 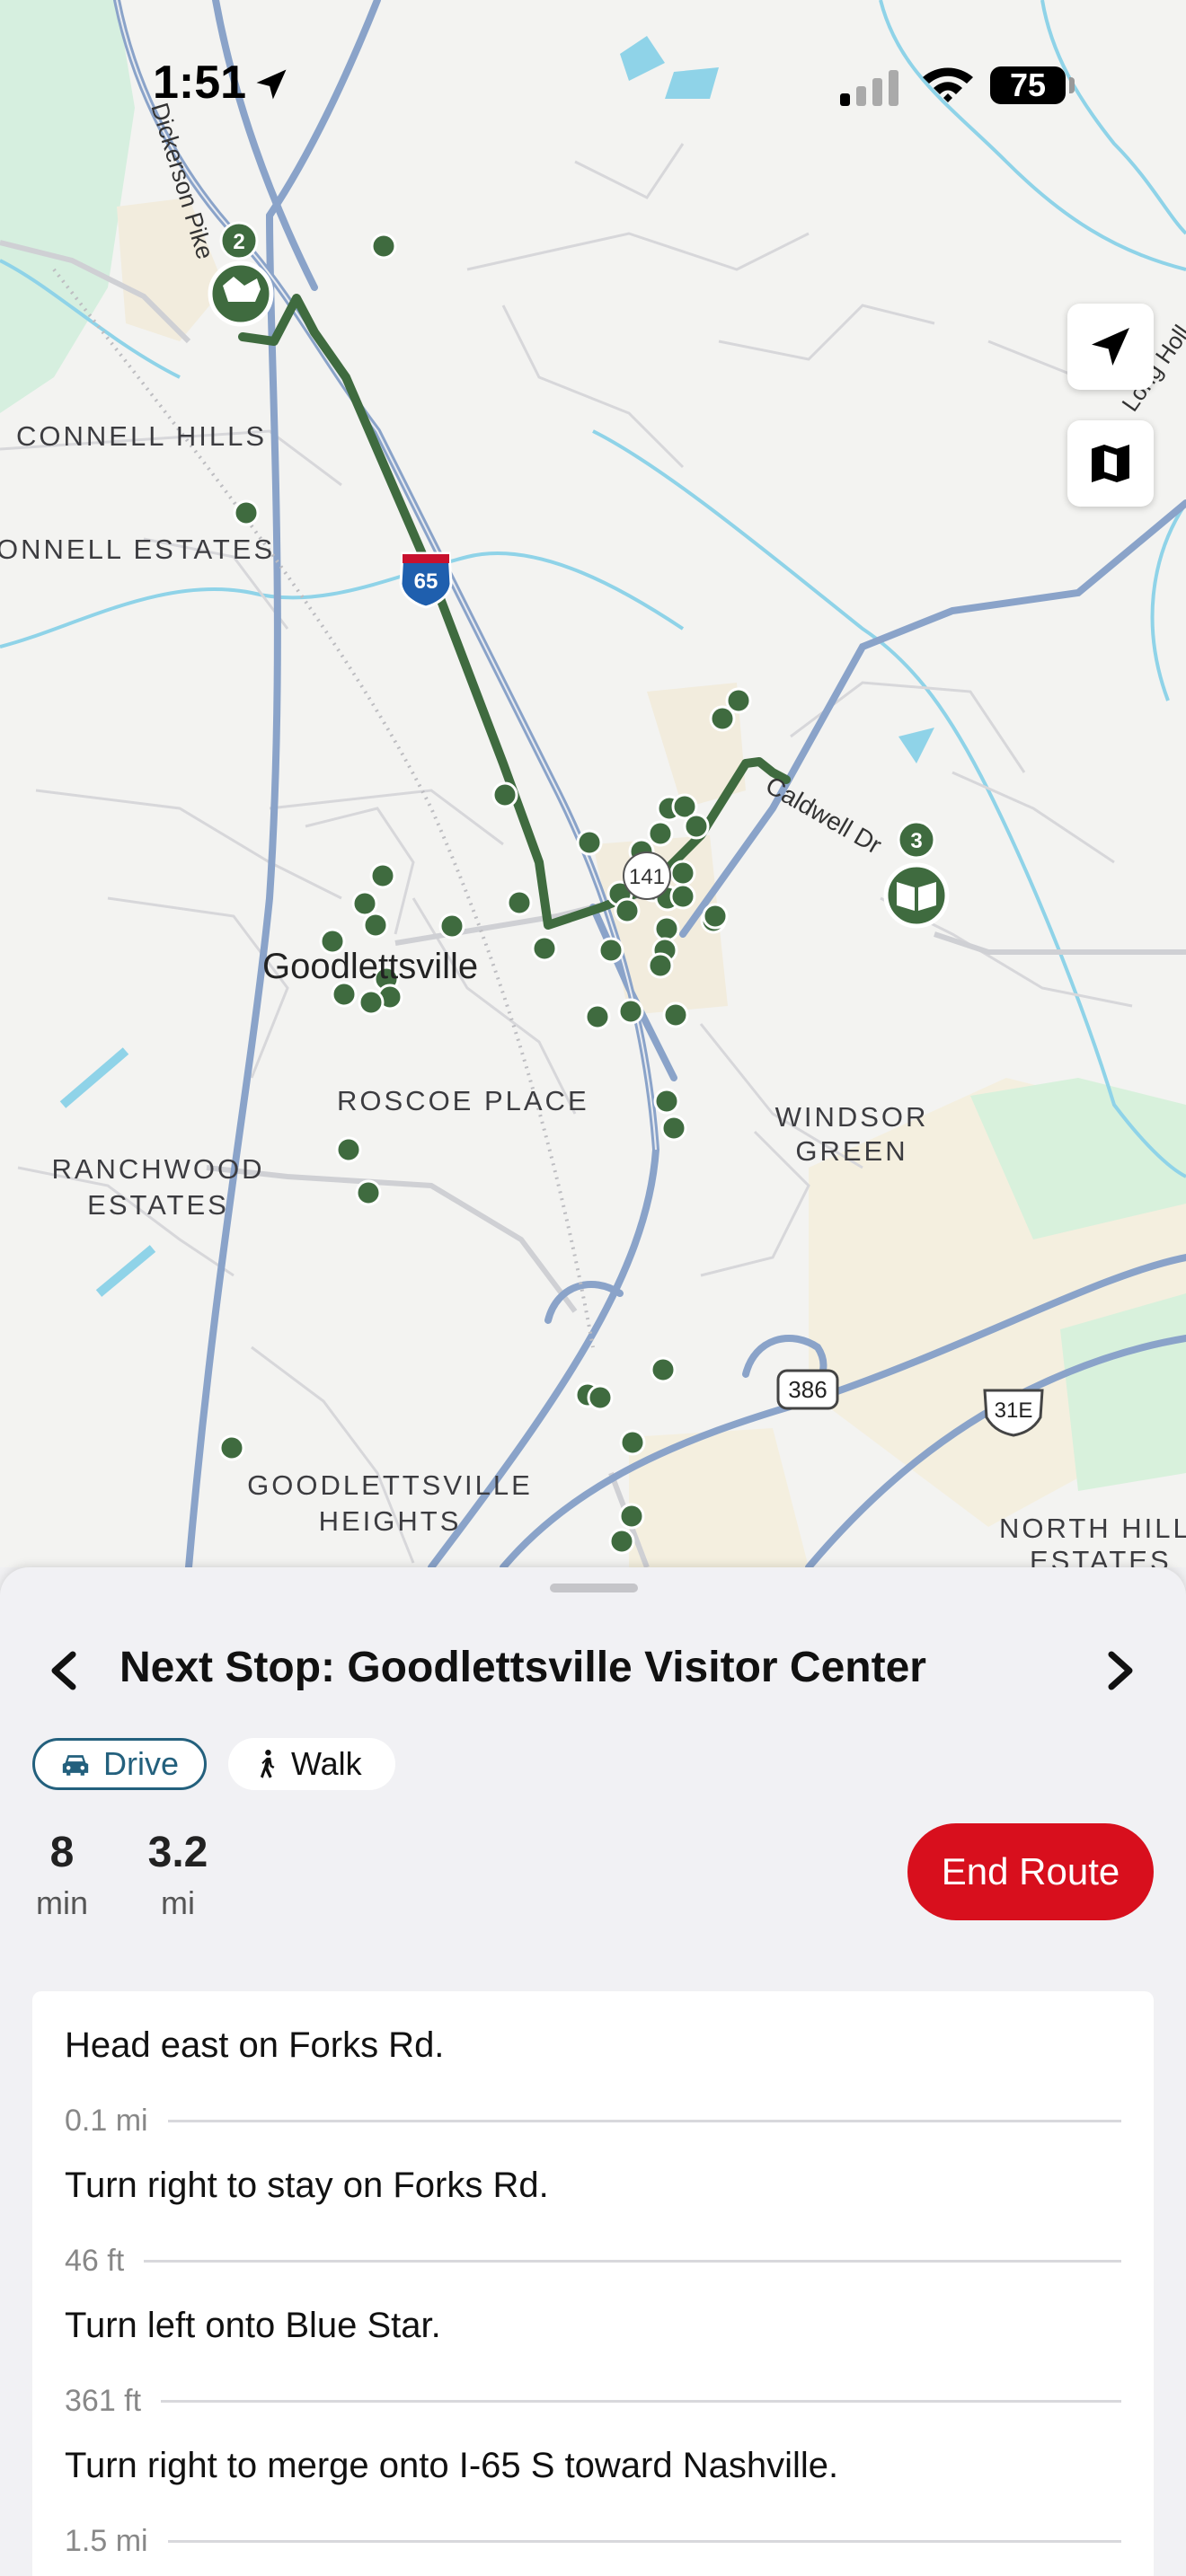 What do you see at coordinates (647, 877) in the screenshot?
I see `route-marker-141-label: 141` at bounding box center [647, 877].